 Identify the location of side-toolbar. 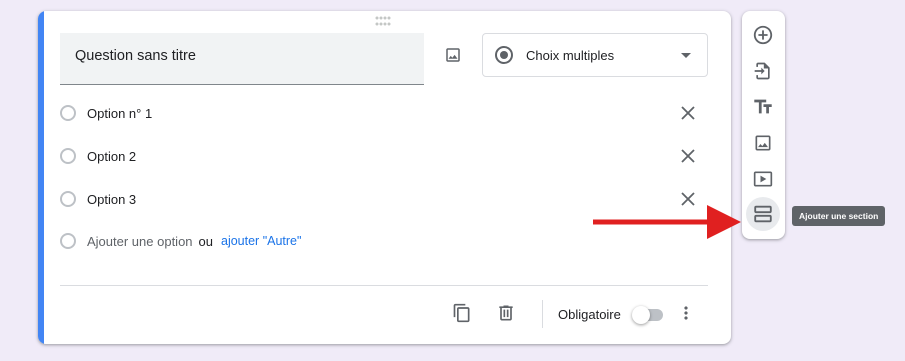
(763, 125).